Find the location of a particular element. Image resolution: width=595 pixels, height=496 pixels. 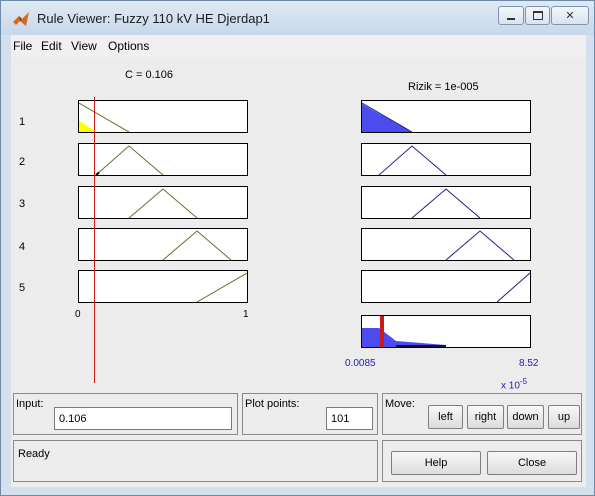

move-panel: Move: left right down up is located at coordinates (482, 414).